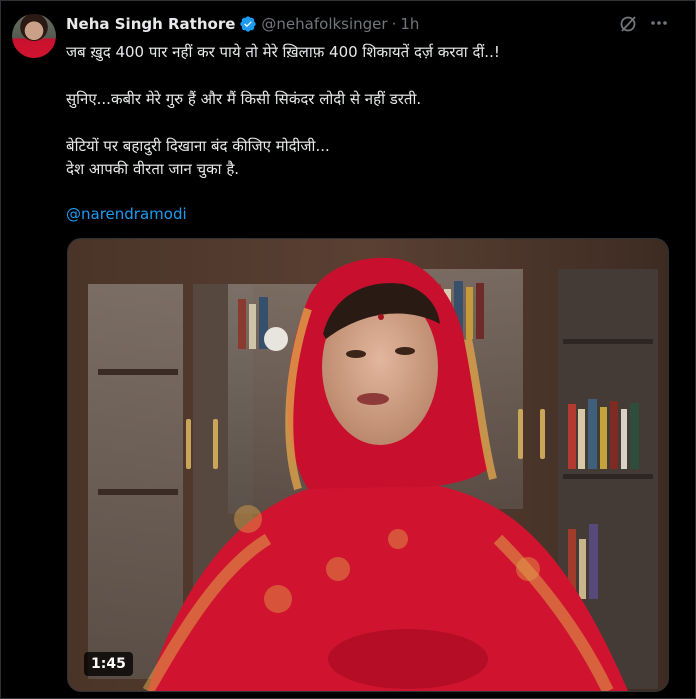 The width and height of the screenshot is (696, 699). I want to click on verified-badge-icon, so click(248, 24).